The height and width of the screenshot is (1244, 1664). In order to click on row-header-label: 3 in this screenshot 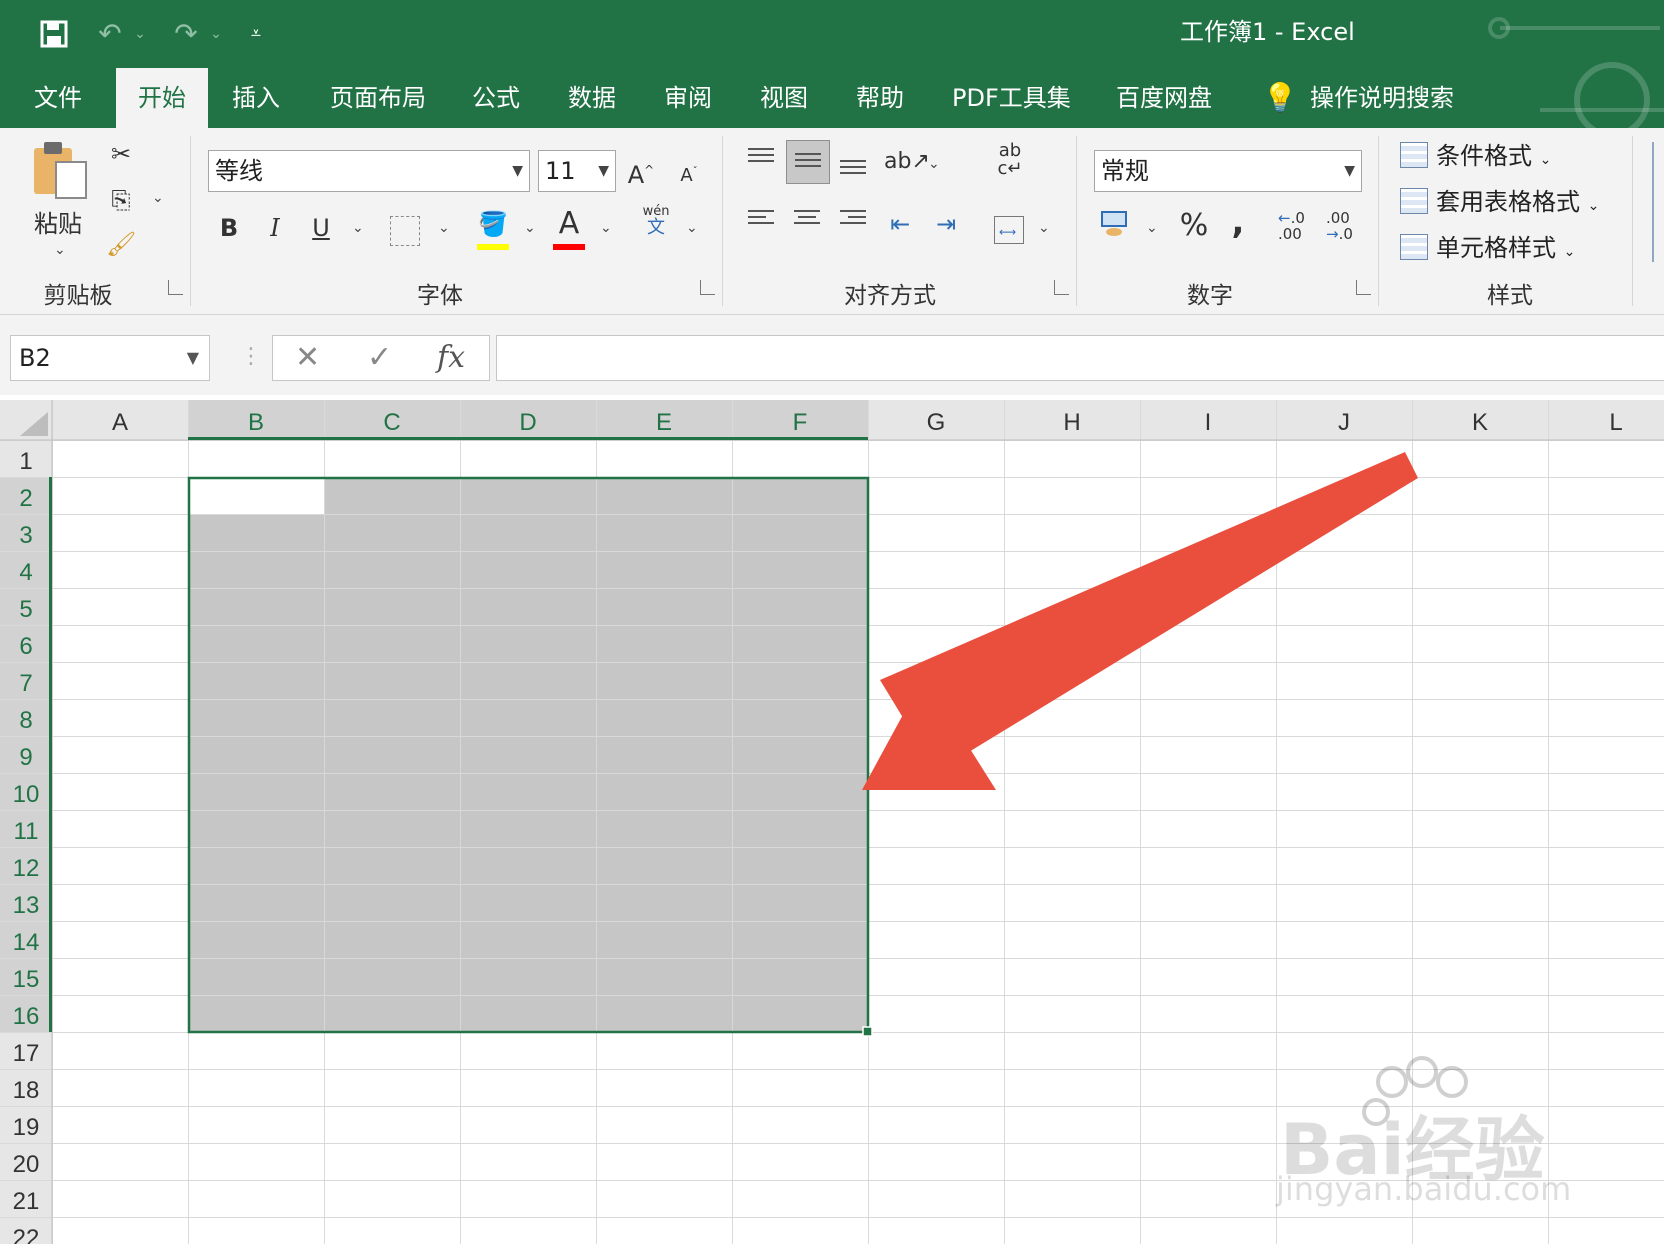, I will do `click(25, 535)`.